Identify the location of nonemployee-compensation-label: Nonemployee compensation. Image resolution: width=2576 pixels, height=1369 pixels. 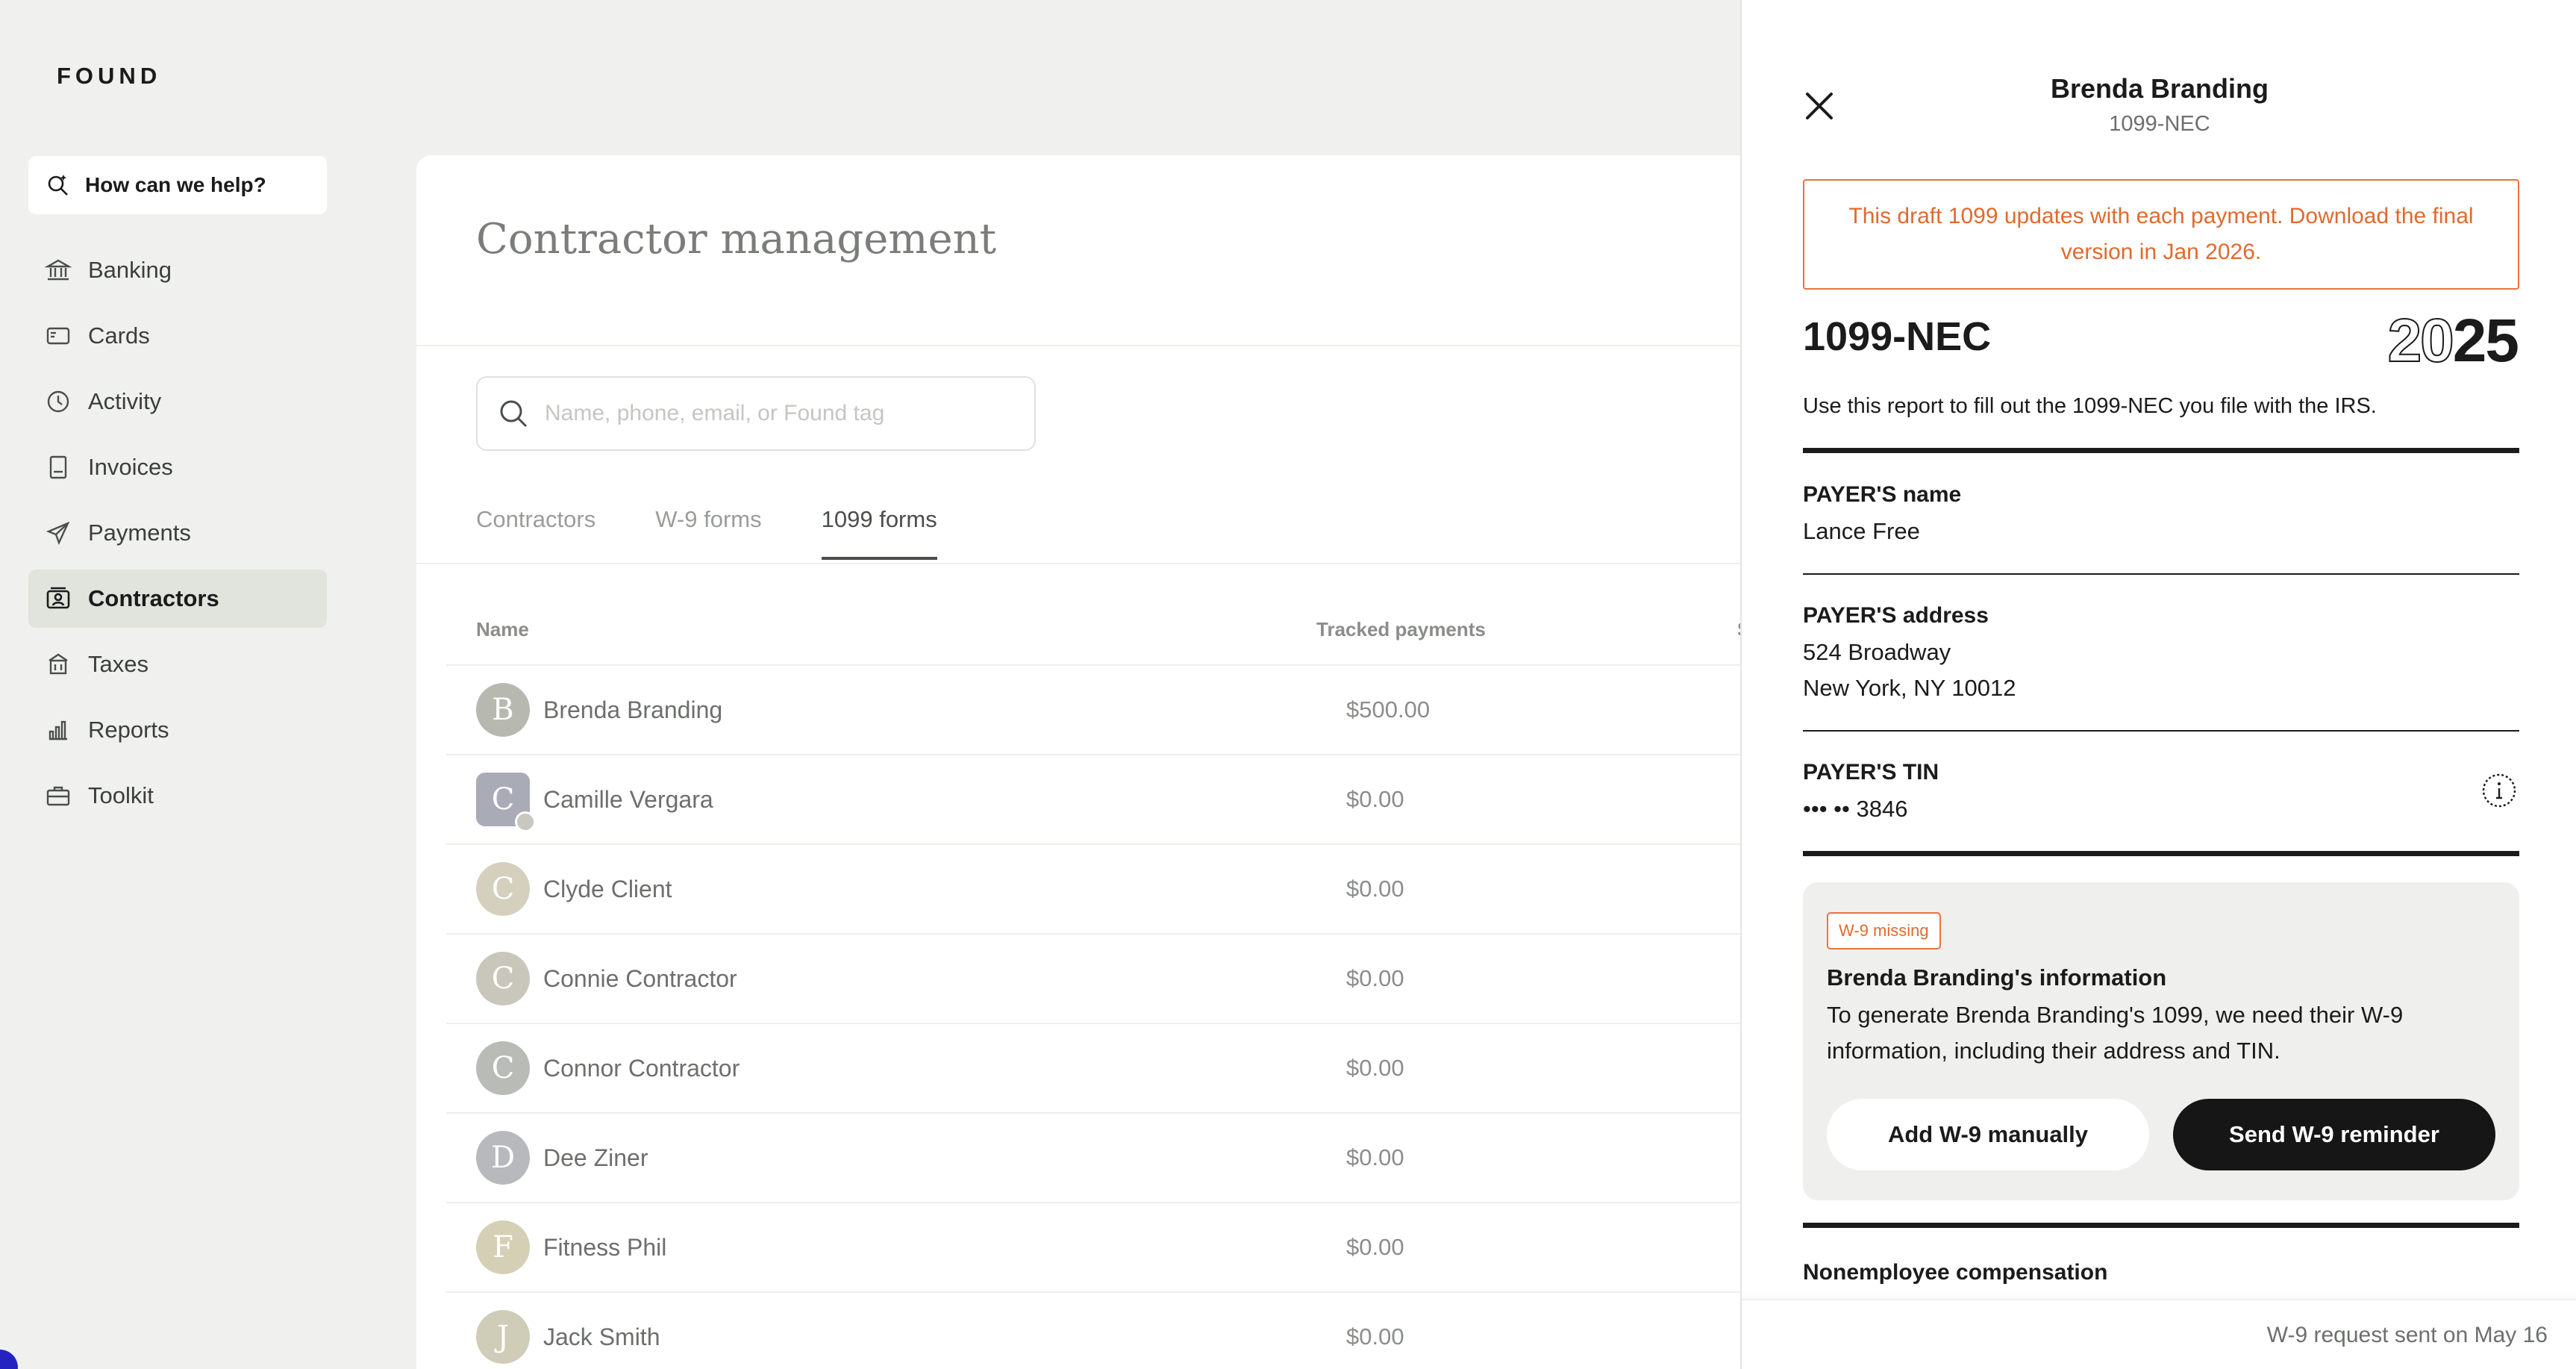
(1955, 1272).